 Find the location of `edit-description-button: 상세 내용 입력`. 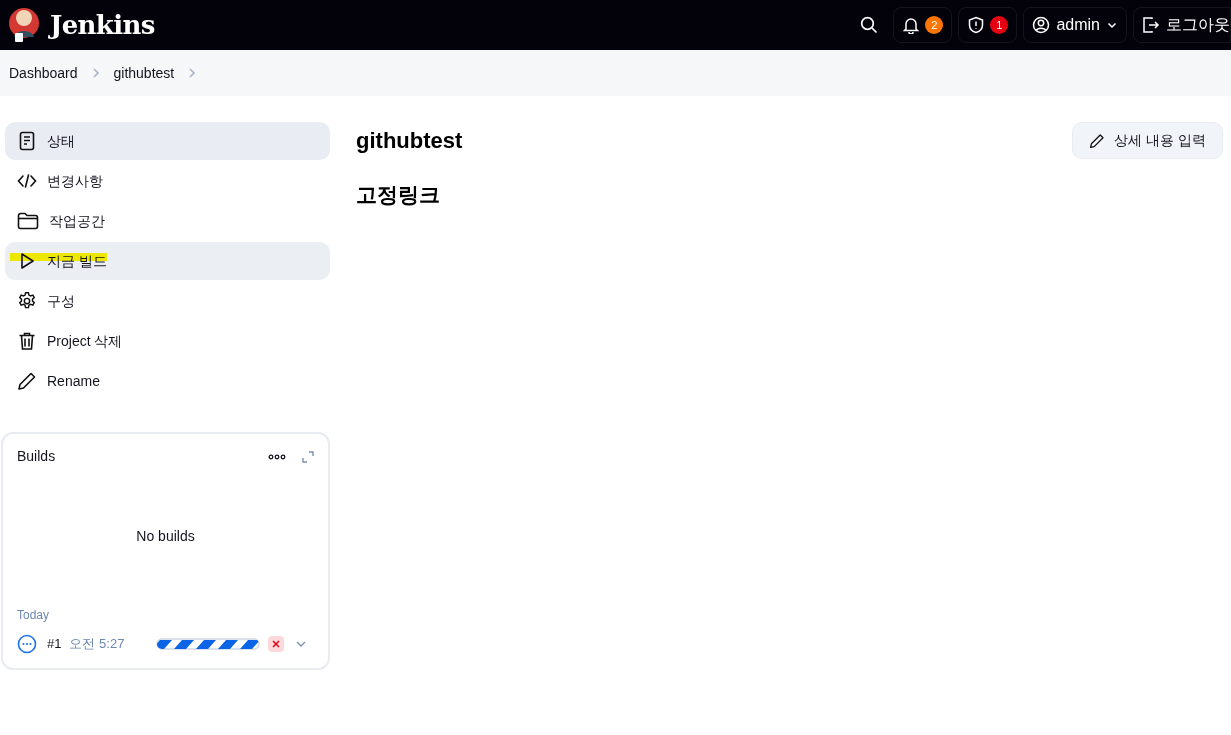

edit-description-button: 상세 내용 입력 is located at coordinates (1147, 140).